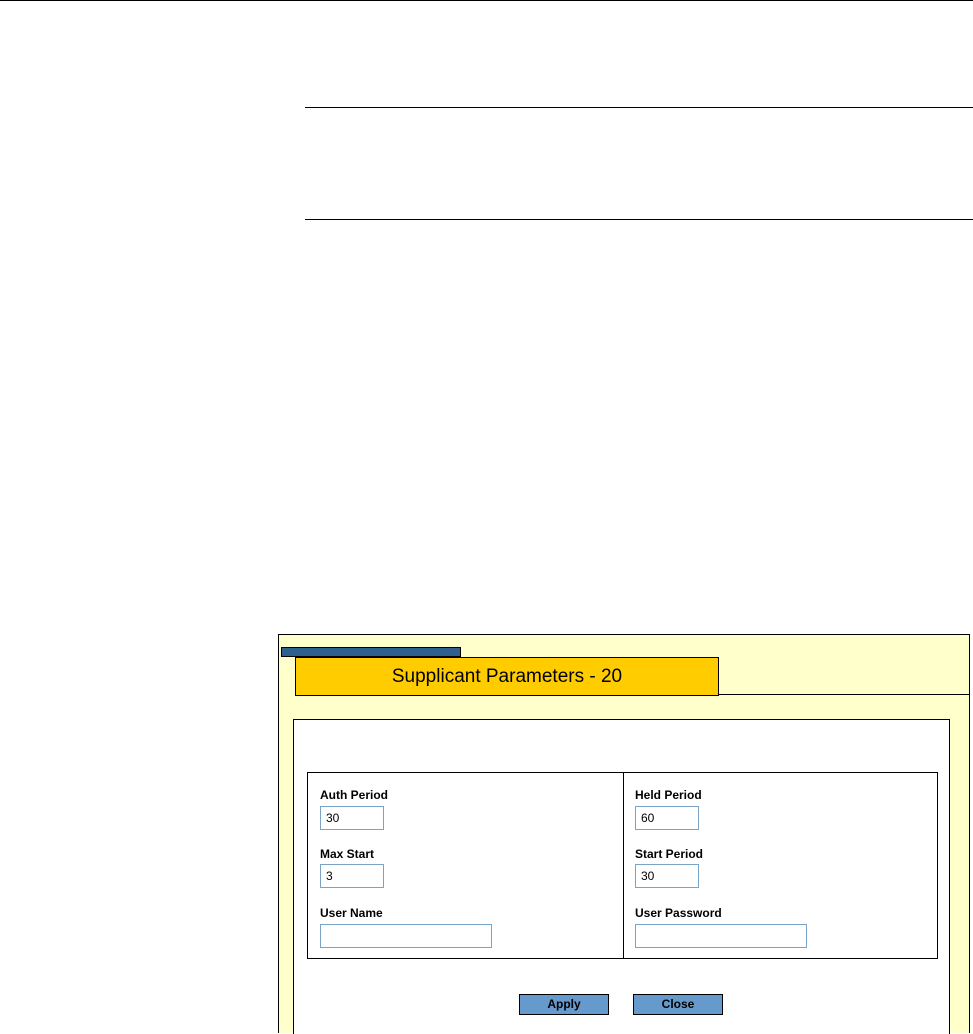  I want to click on note-top-rule, so click(639, 107).